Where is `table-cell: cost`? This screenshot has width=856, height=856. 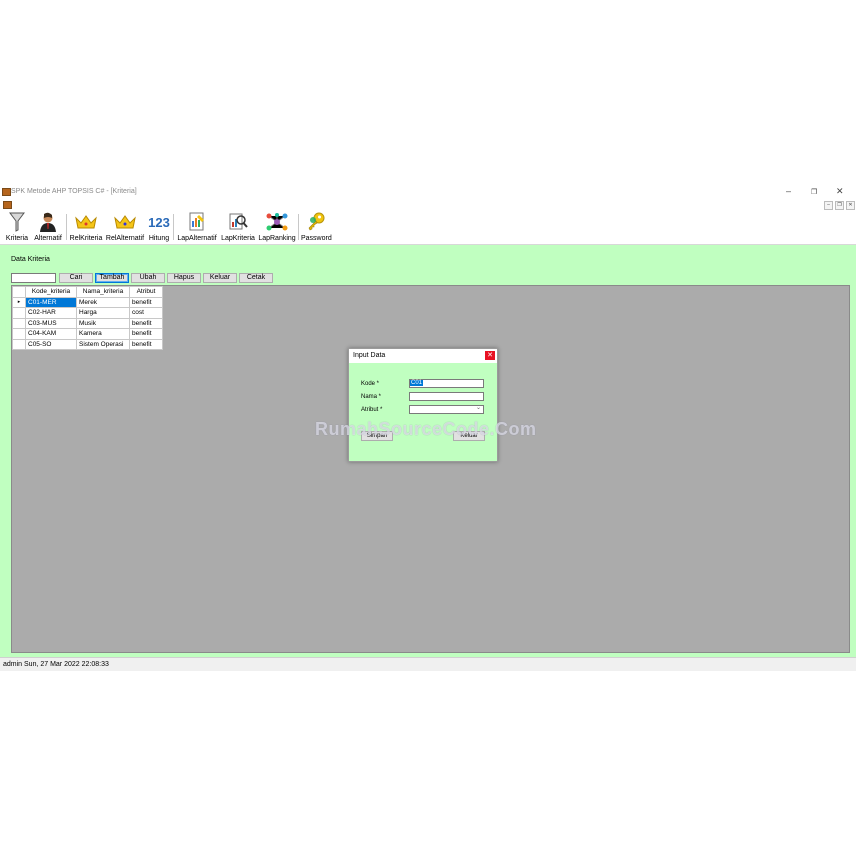 table-cell: cost is located at coordinates (146, 313).